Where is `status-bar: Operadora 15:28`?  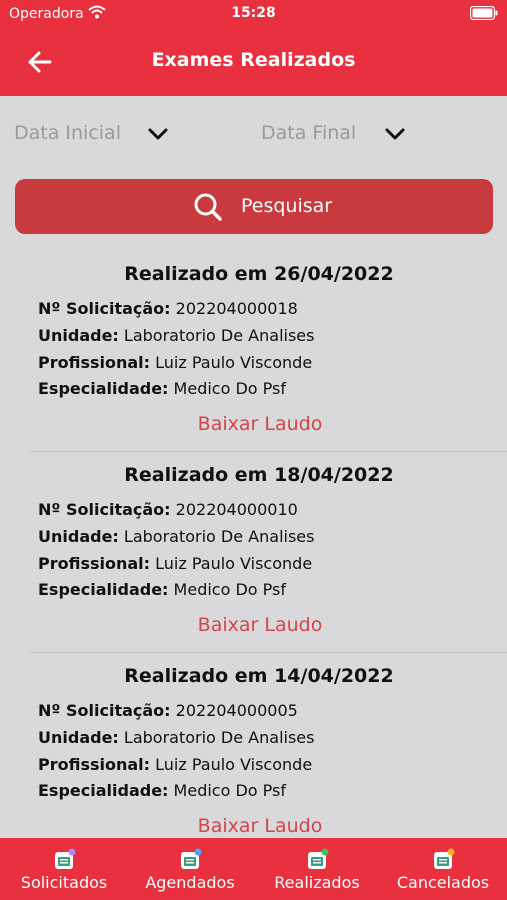 status-bar: Operadora 15:28 is located at coordinates (253, 14).